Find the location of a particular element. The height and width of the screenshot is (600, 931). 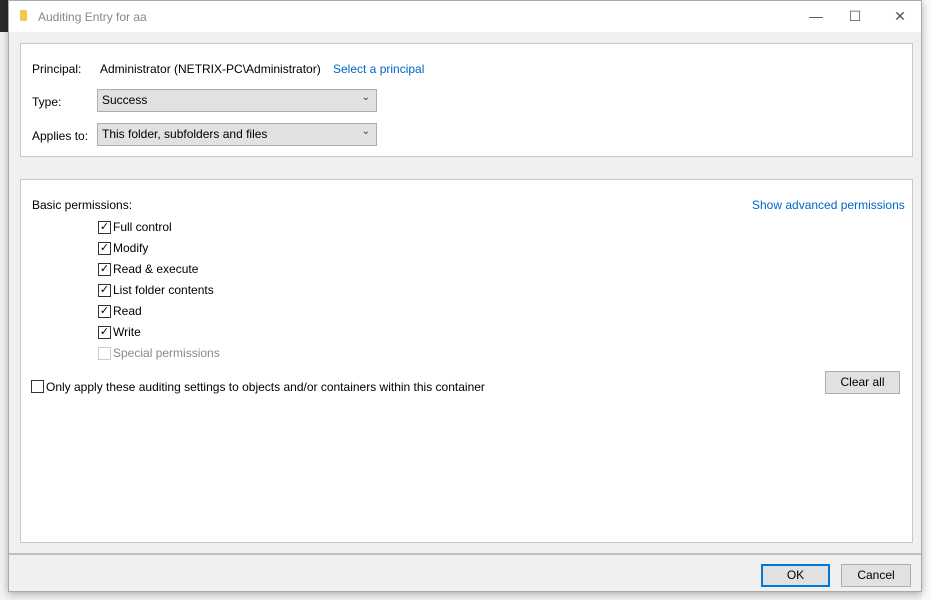

background-app is located at coordinates (4, 16).